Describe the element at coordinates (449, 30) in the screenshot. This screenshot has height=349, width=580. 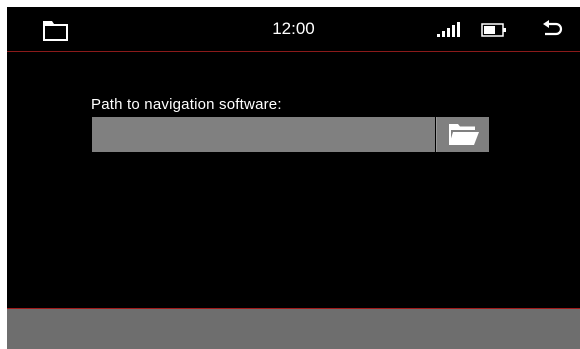
I see `signal-strength-icon` at that location.